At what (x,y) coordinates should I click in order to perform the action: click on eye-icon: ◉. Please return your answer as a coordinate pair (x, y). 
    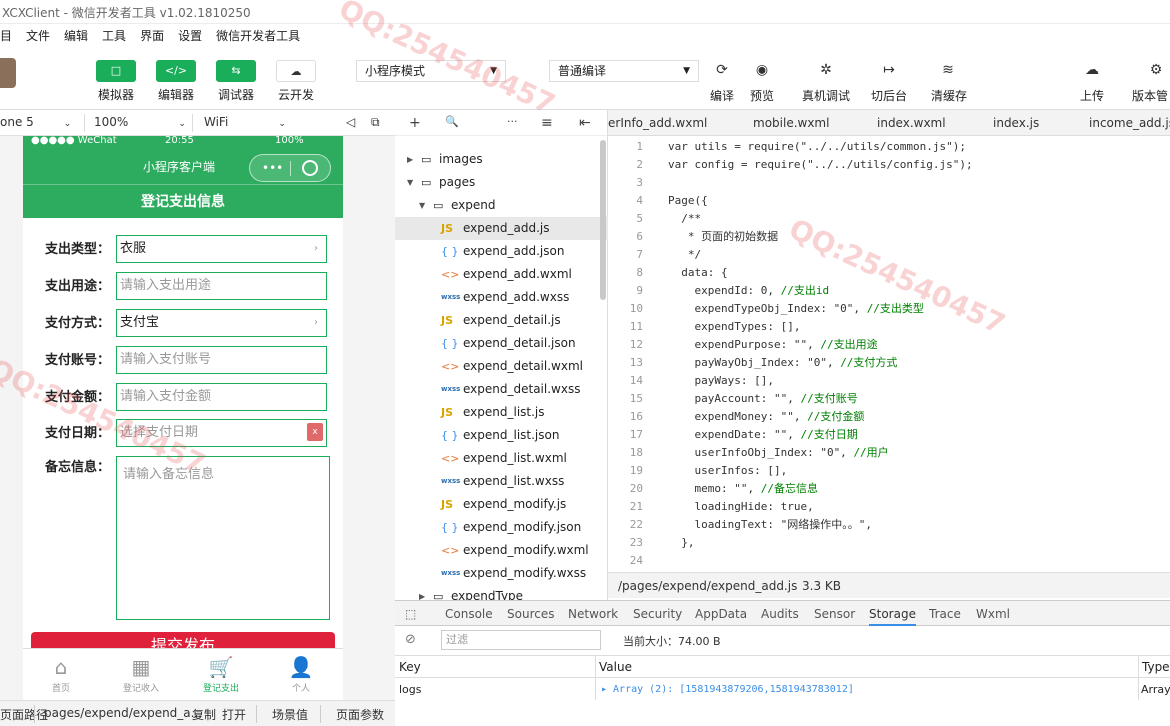
    Looking at the image, I should click on (762, 70).